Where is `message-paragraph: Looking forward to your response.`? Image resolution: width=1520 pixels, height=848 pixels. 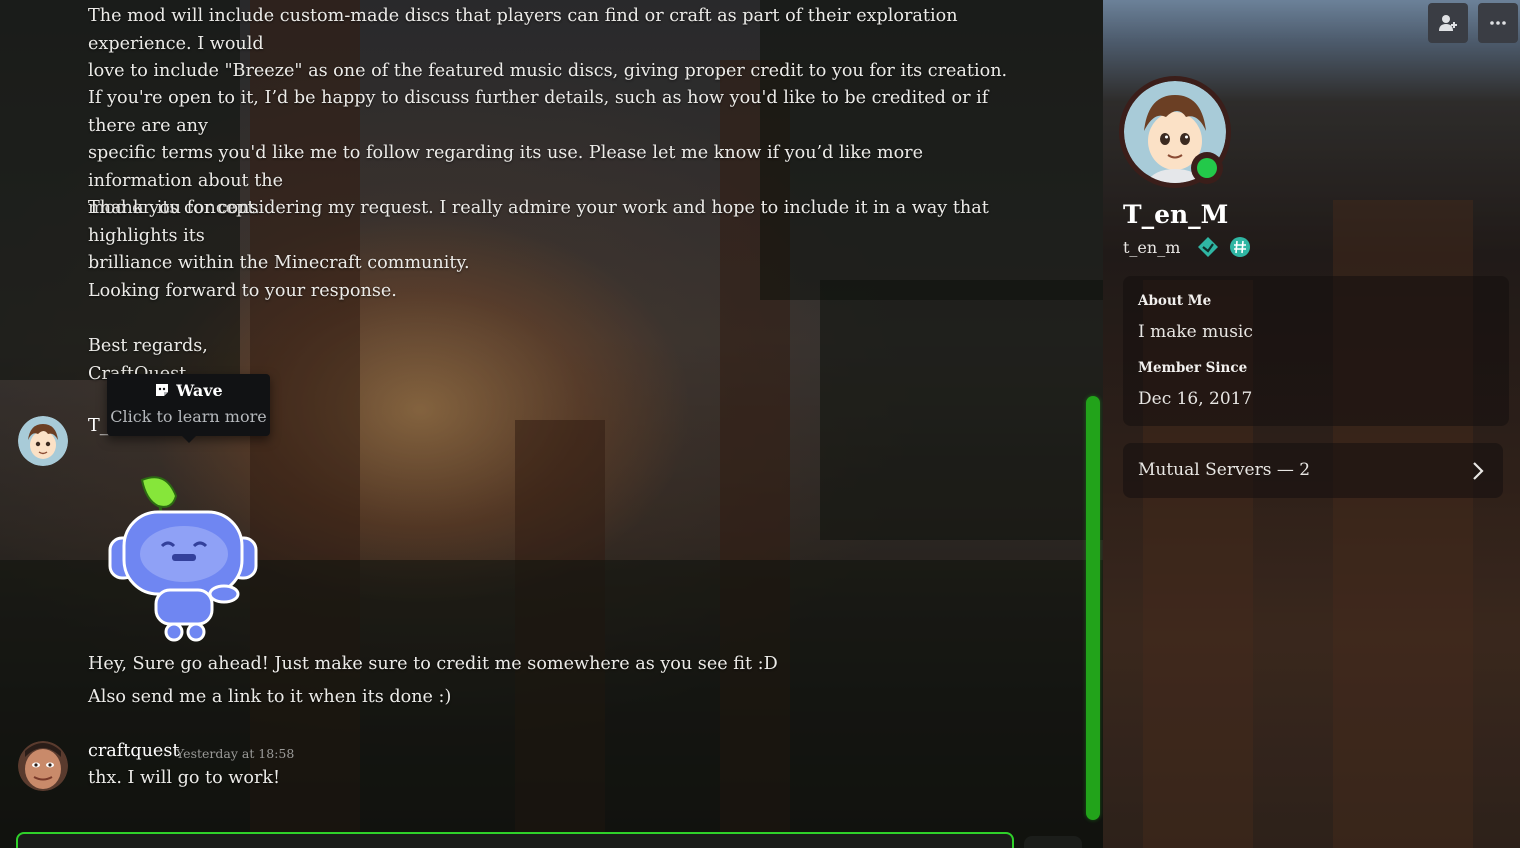 message-paragraph: Looking forward to your response. is located at coordinates (558, 292).